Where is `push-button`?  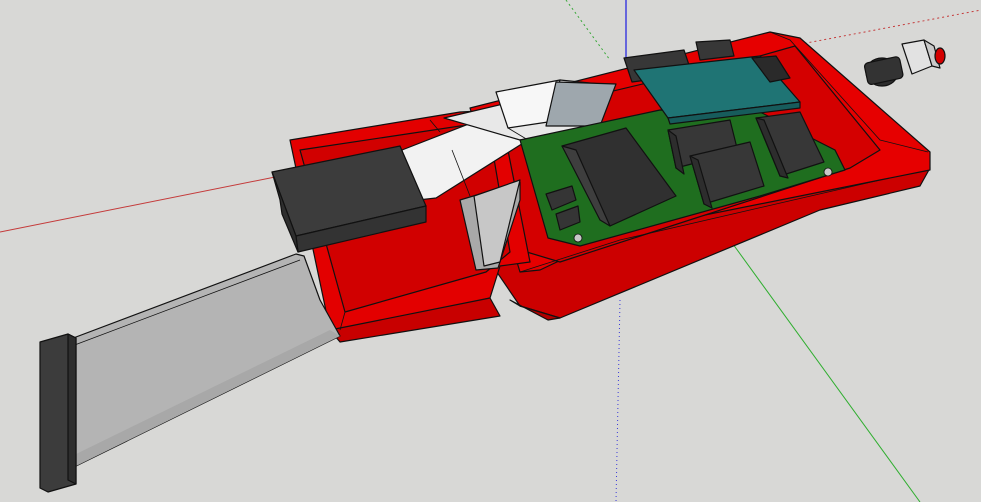 push-button is located at coordinates (904, 63).